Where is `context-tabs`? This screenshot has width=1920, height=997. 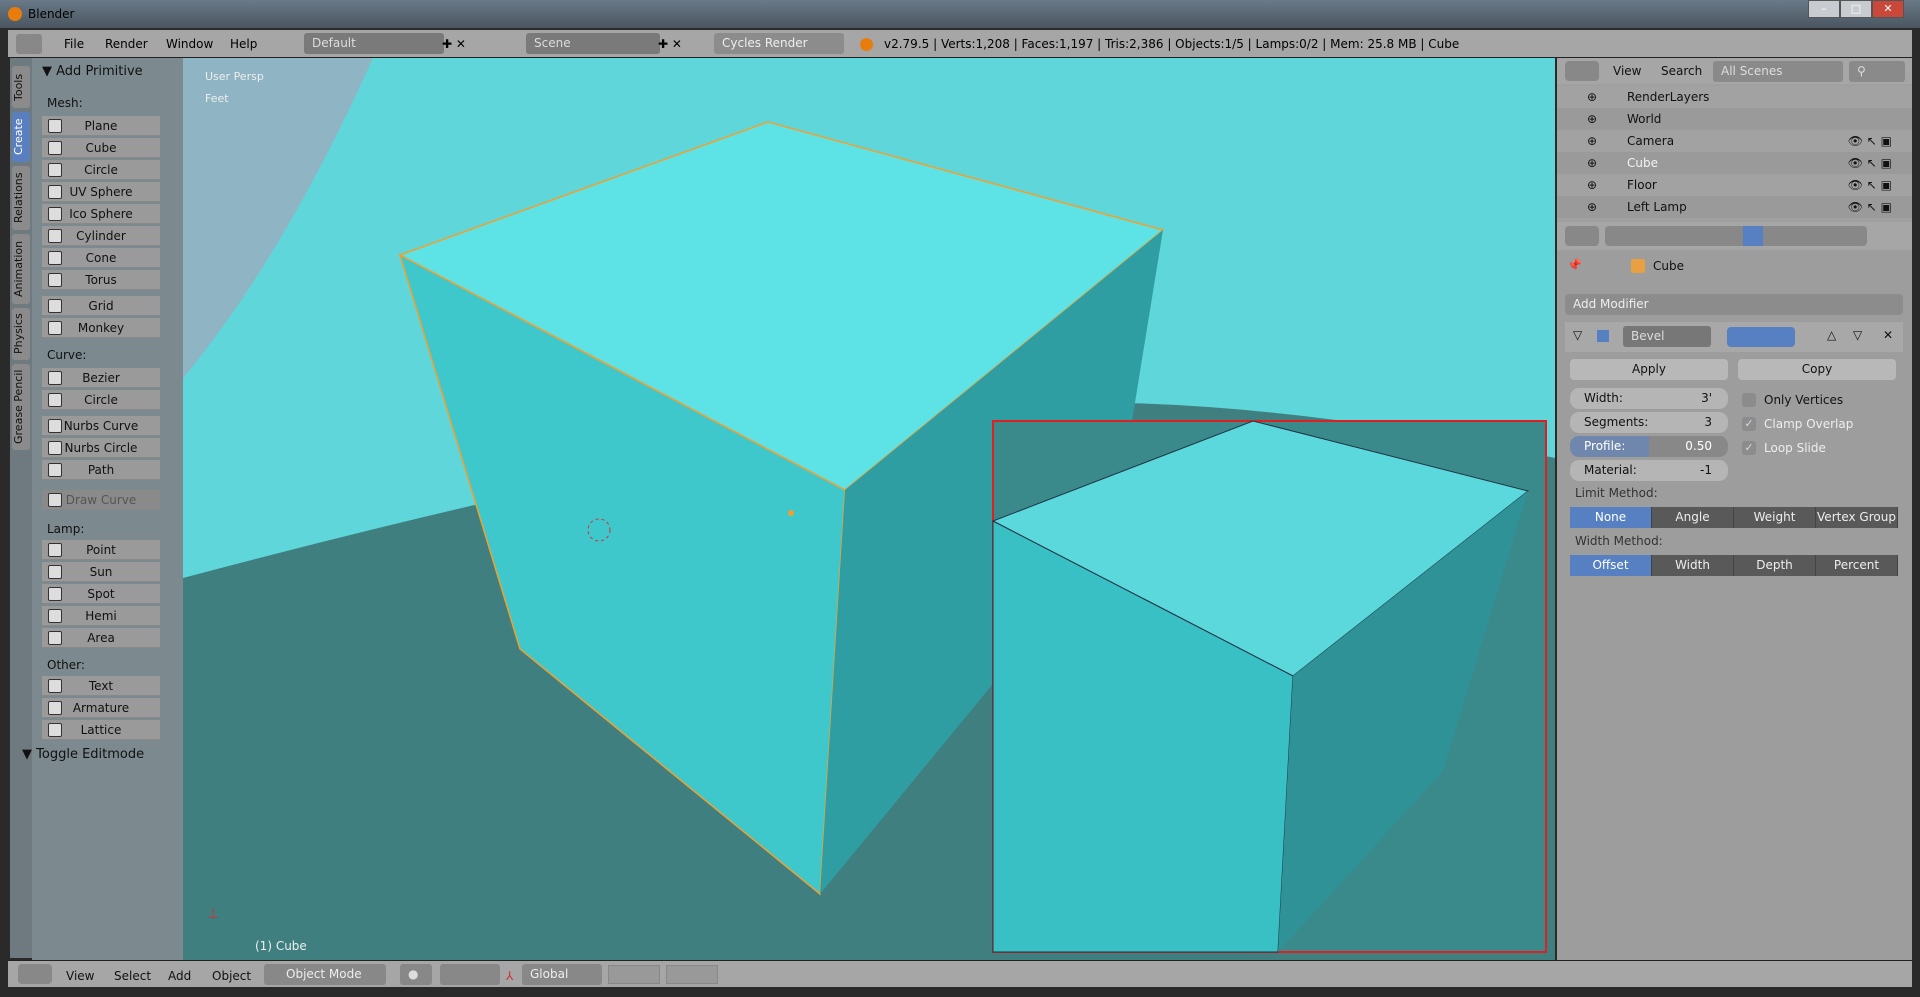
context-tabs is located at coordinates (1736, 236).